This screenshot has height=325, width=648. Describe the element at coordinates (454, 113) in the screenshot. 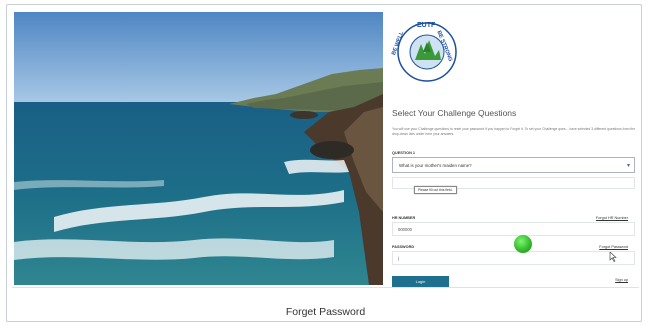

I see `panel-title: Select Your Challenge Questions` at that location.